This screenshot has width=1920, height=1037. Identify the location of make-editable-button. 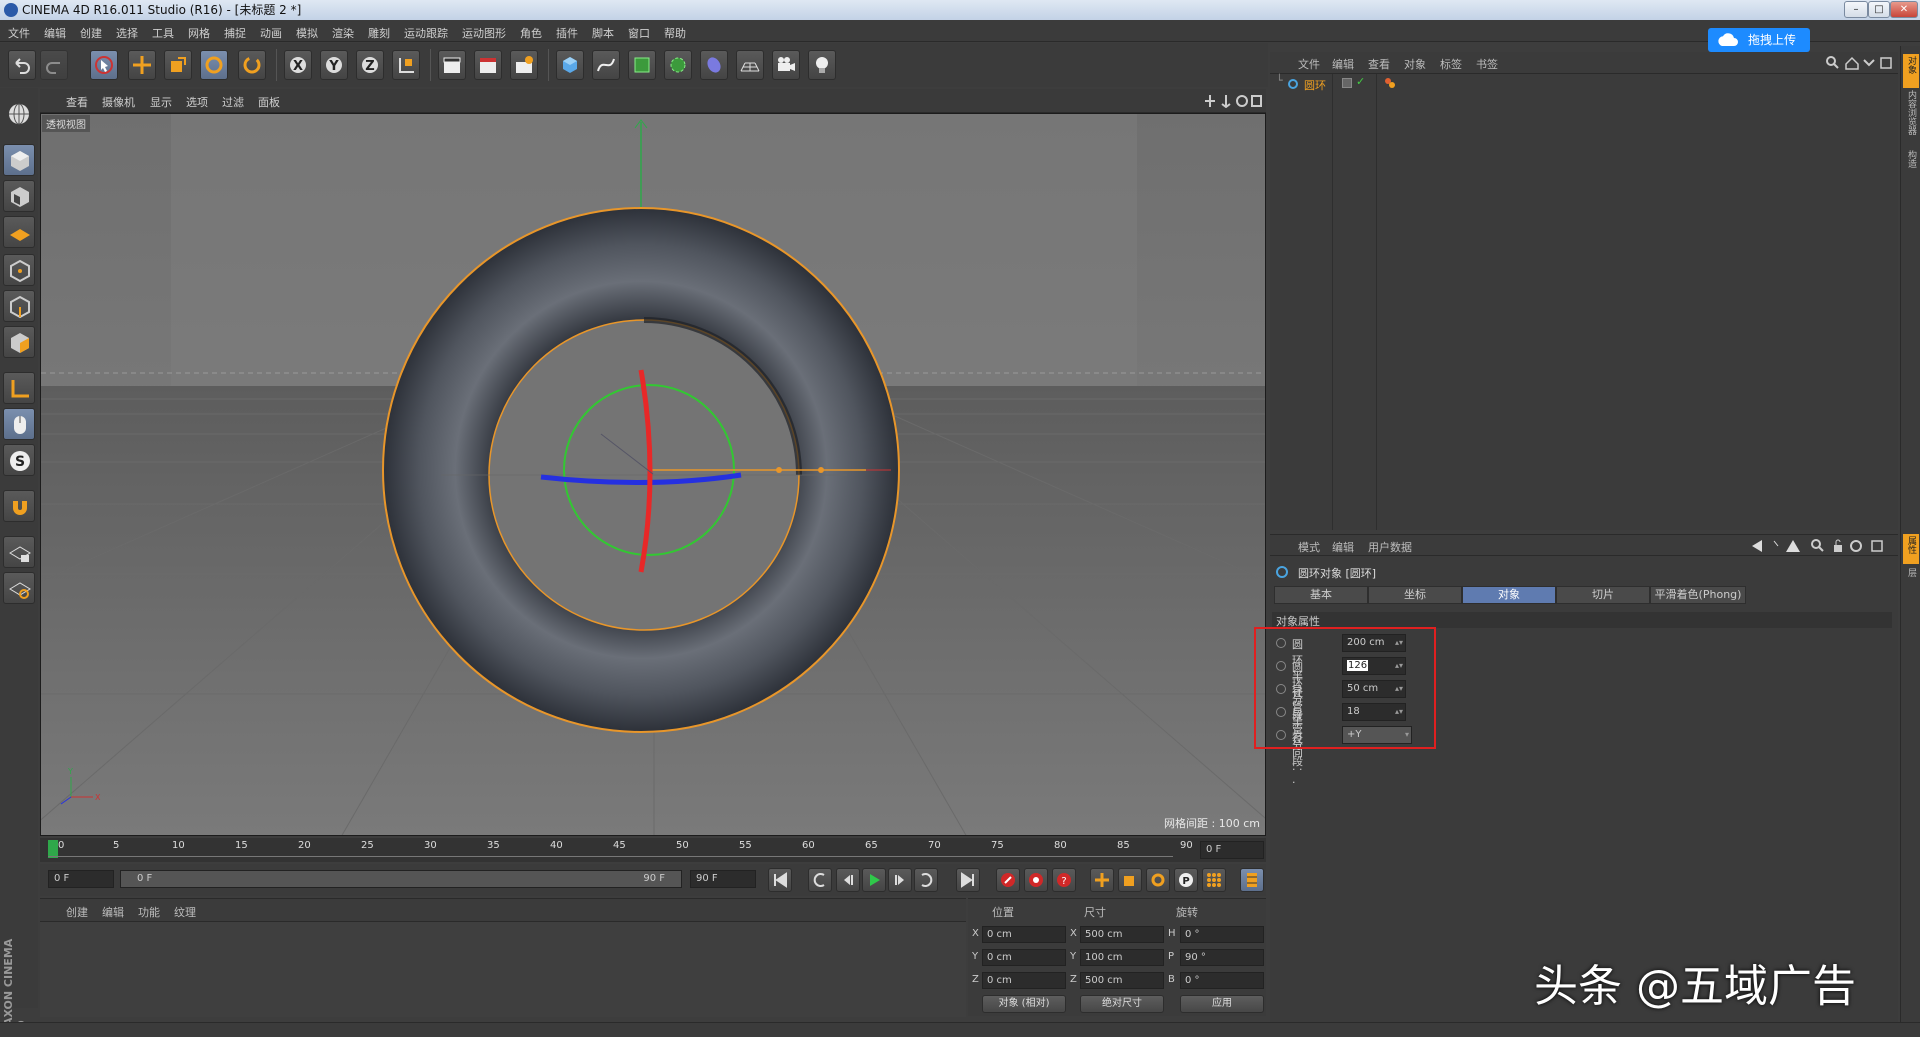
(19, 114).